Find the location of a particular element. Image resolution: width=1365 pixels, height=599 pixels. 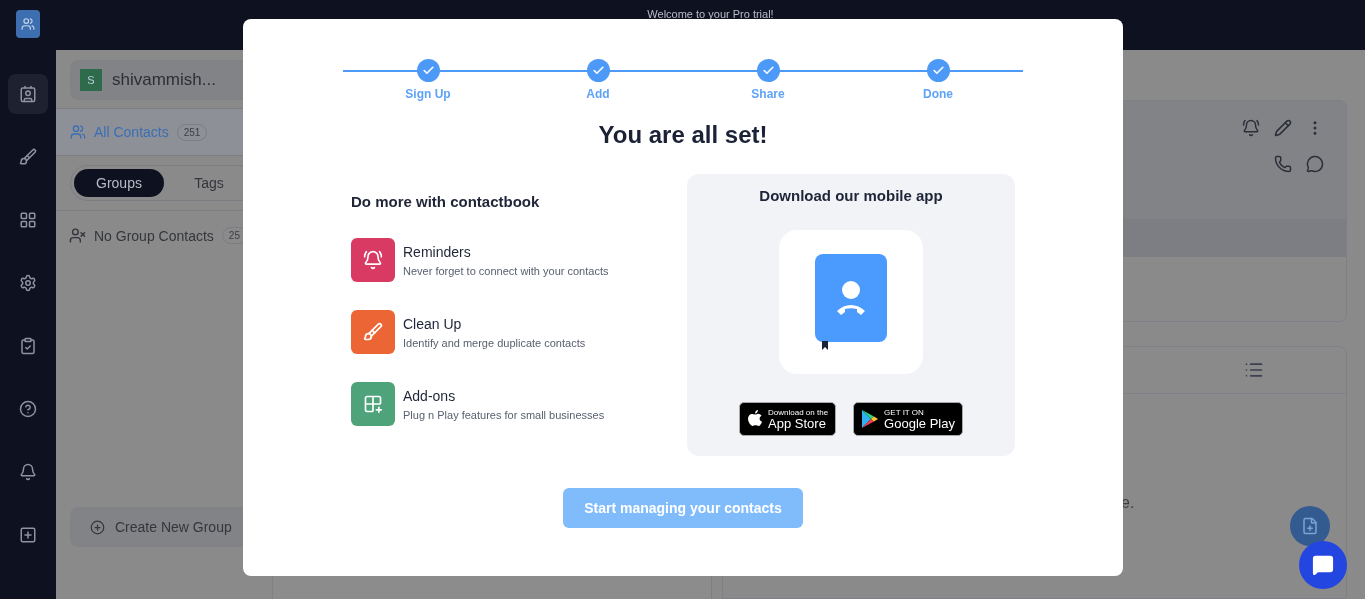

step-label: Done is located at coordinates (938, 94).